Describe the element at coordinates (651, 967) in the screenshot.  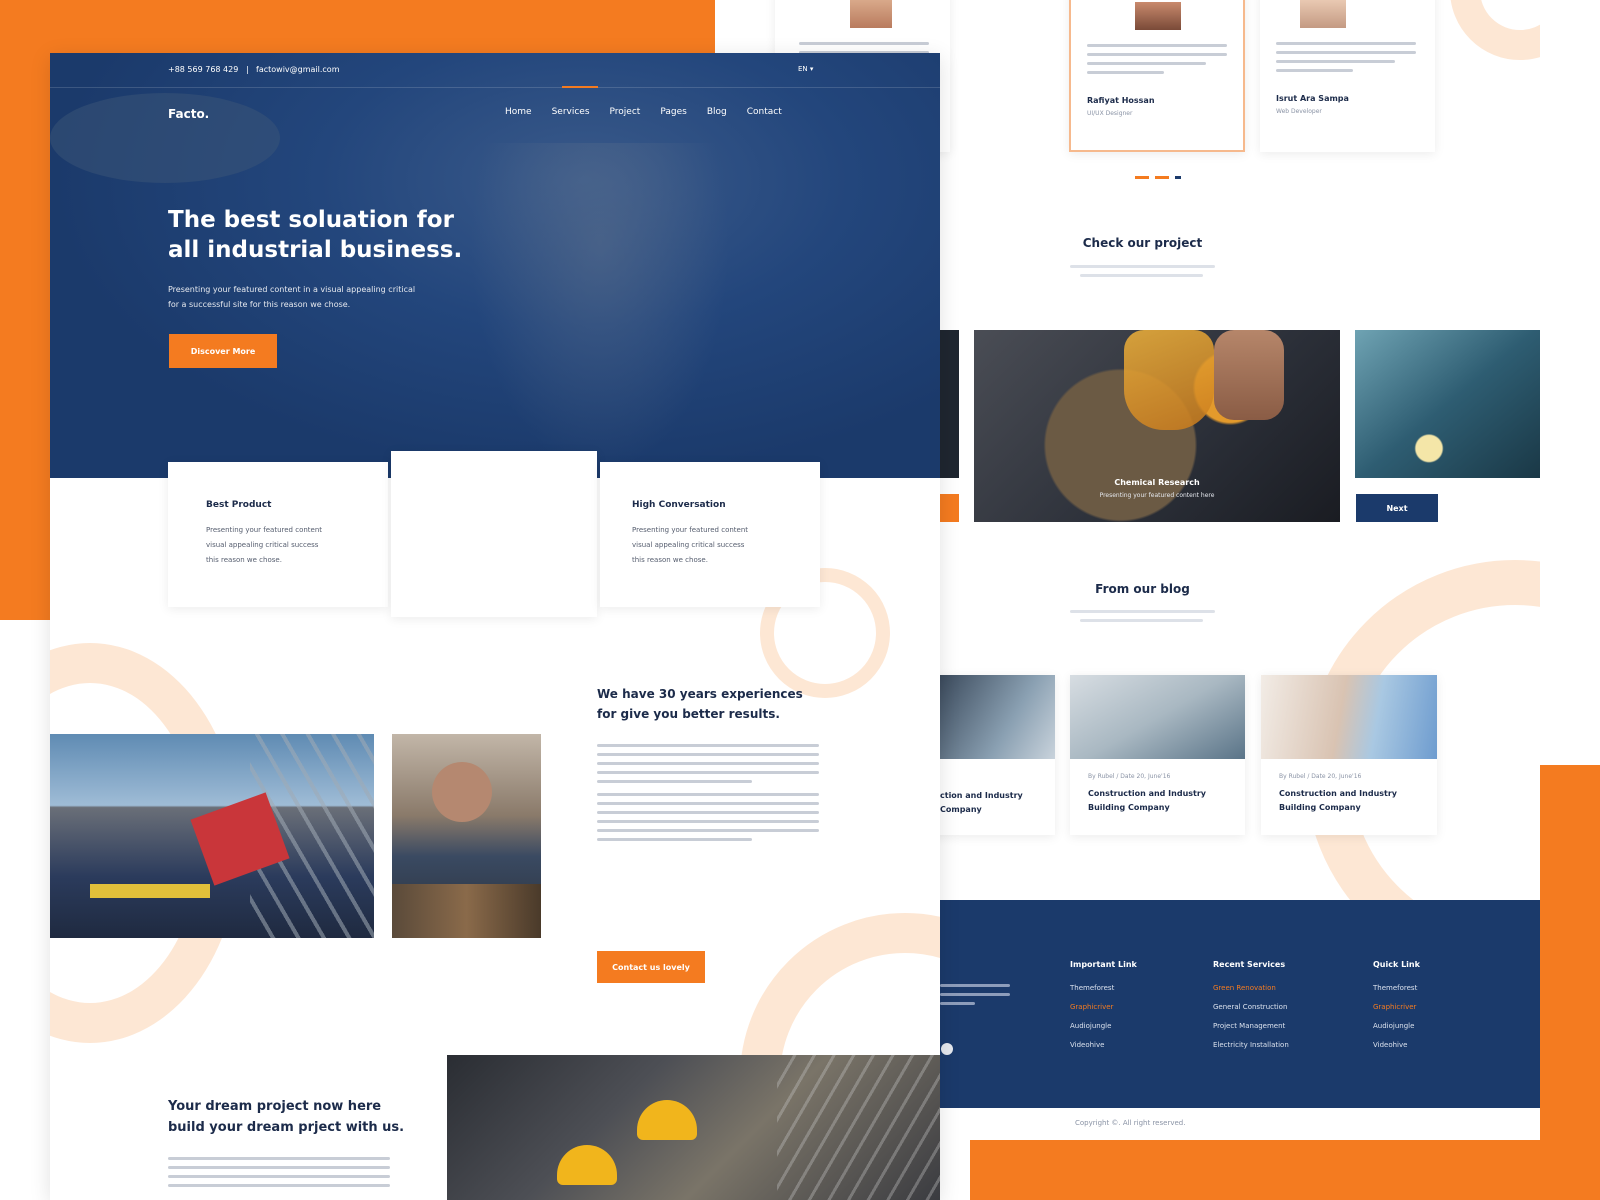
I see `contact-us-button: Contact us lovely` at that location.